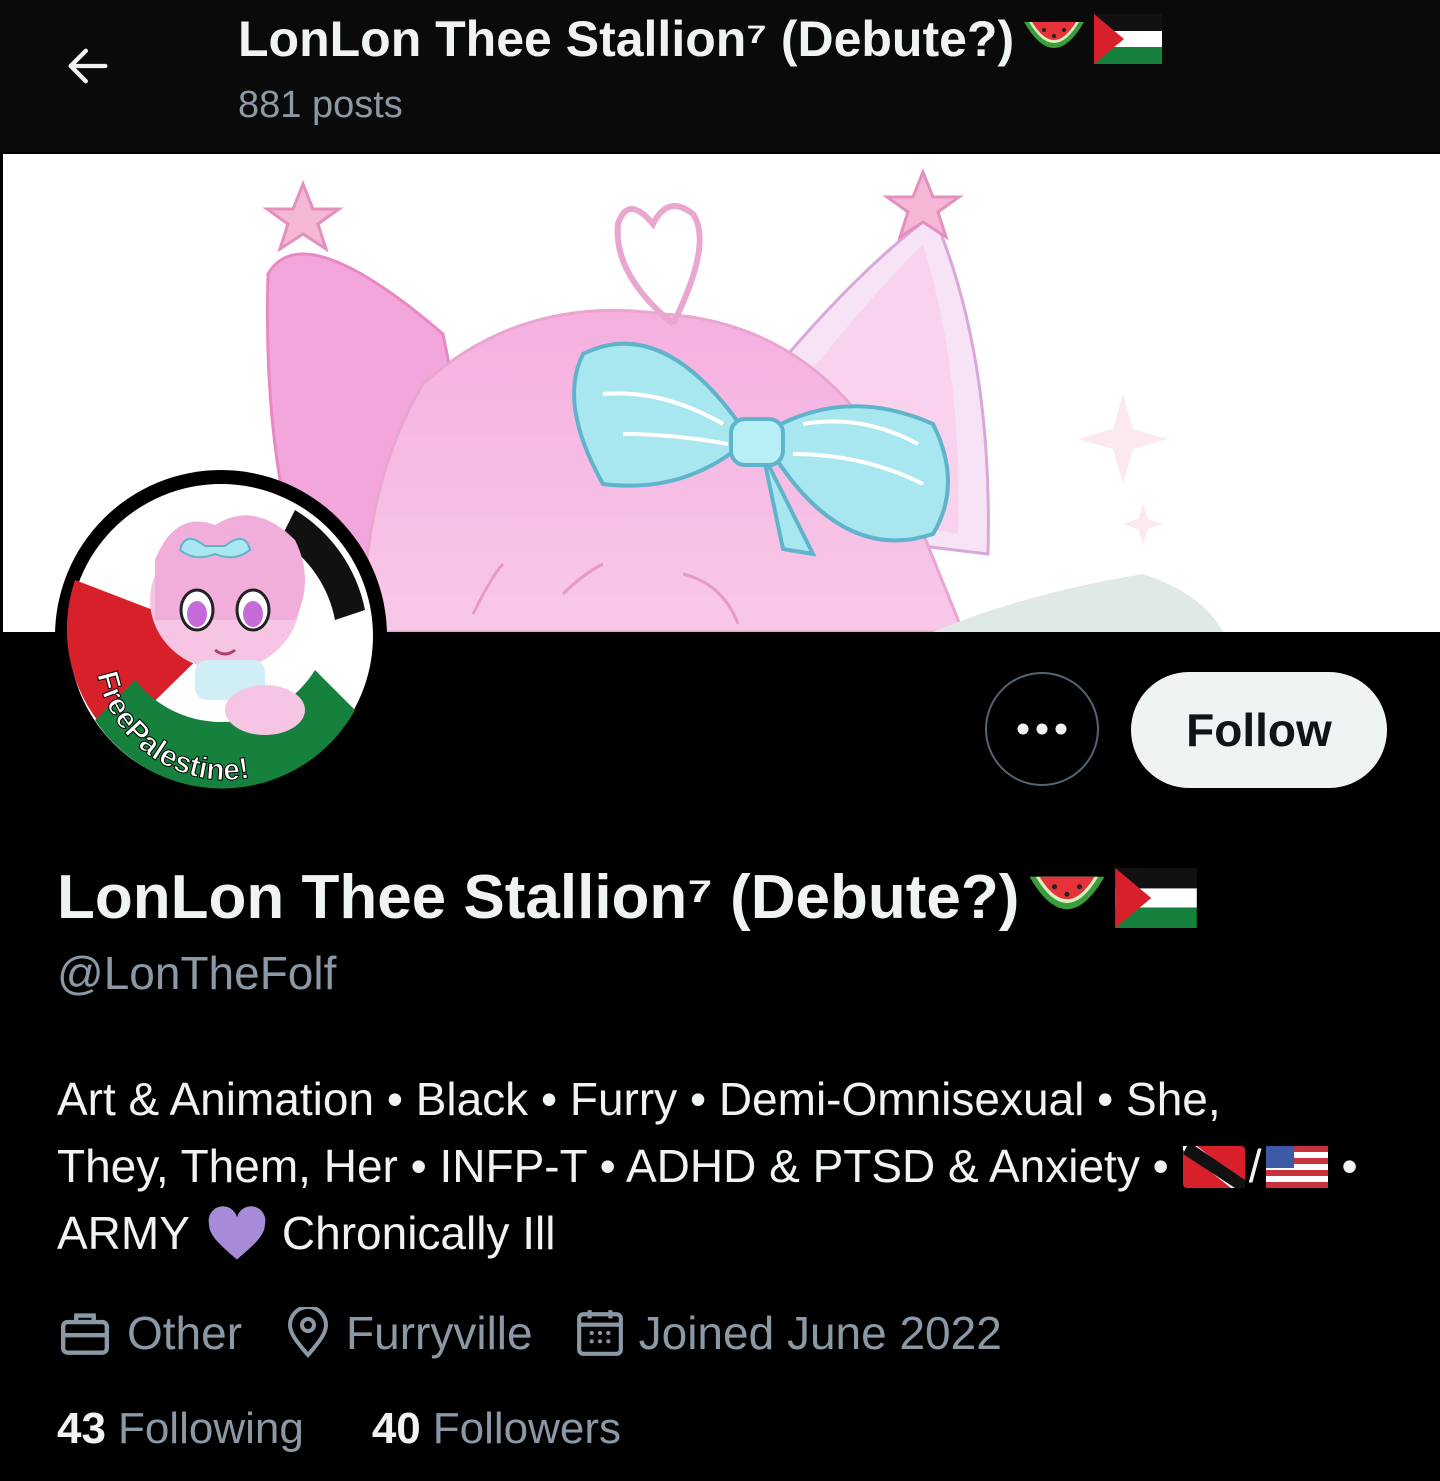  I want to click on category-text: Other, so click(185, 1333).